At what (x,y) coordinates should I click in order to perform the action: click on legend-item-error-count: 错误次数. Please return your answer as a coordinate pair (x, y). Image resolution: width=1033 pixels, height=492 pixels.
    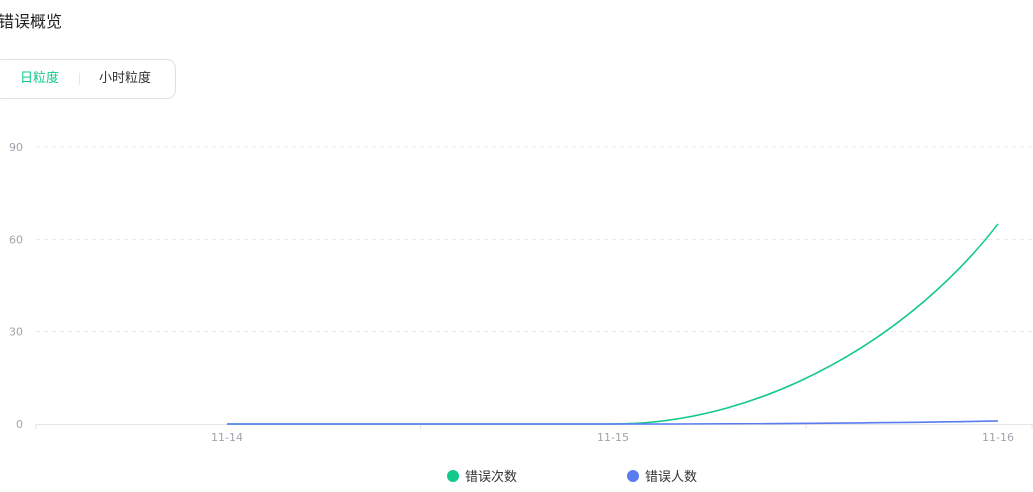
    Looking at the image, I should click on (482, 475).